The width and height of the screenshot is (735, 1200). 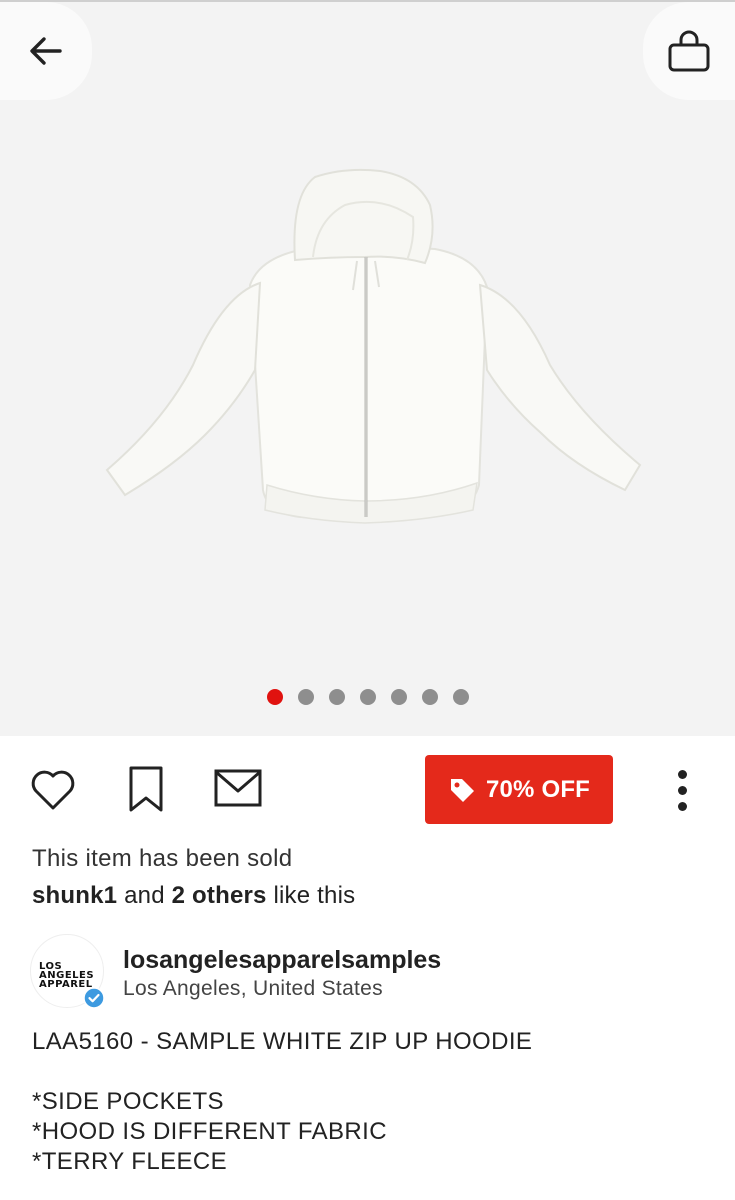 I want to click on more-options-button, so click(x=682, y=790).